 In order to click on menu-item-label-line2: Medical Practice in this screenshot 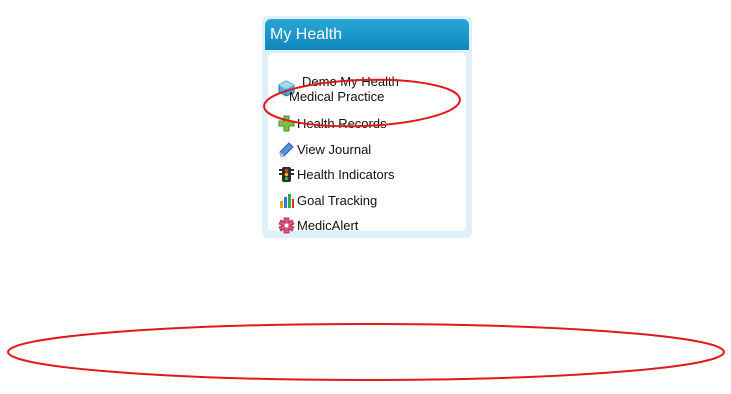, I will do `click(337, 96)`.